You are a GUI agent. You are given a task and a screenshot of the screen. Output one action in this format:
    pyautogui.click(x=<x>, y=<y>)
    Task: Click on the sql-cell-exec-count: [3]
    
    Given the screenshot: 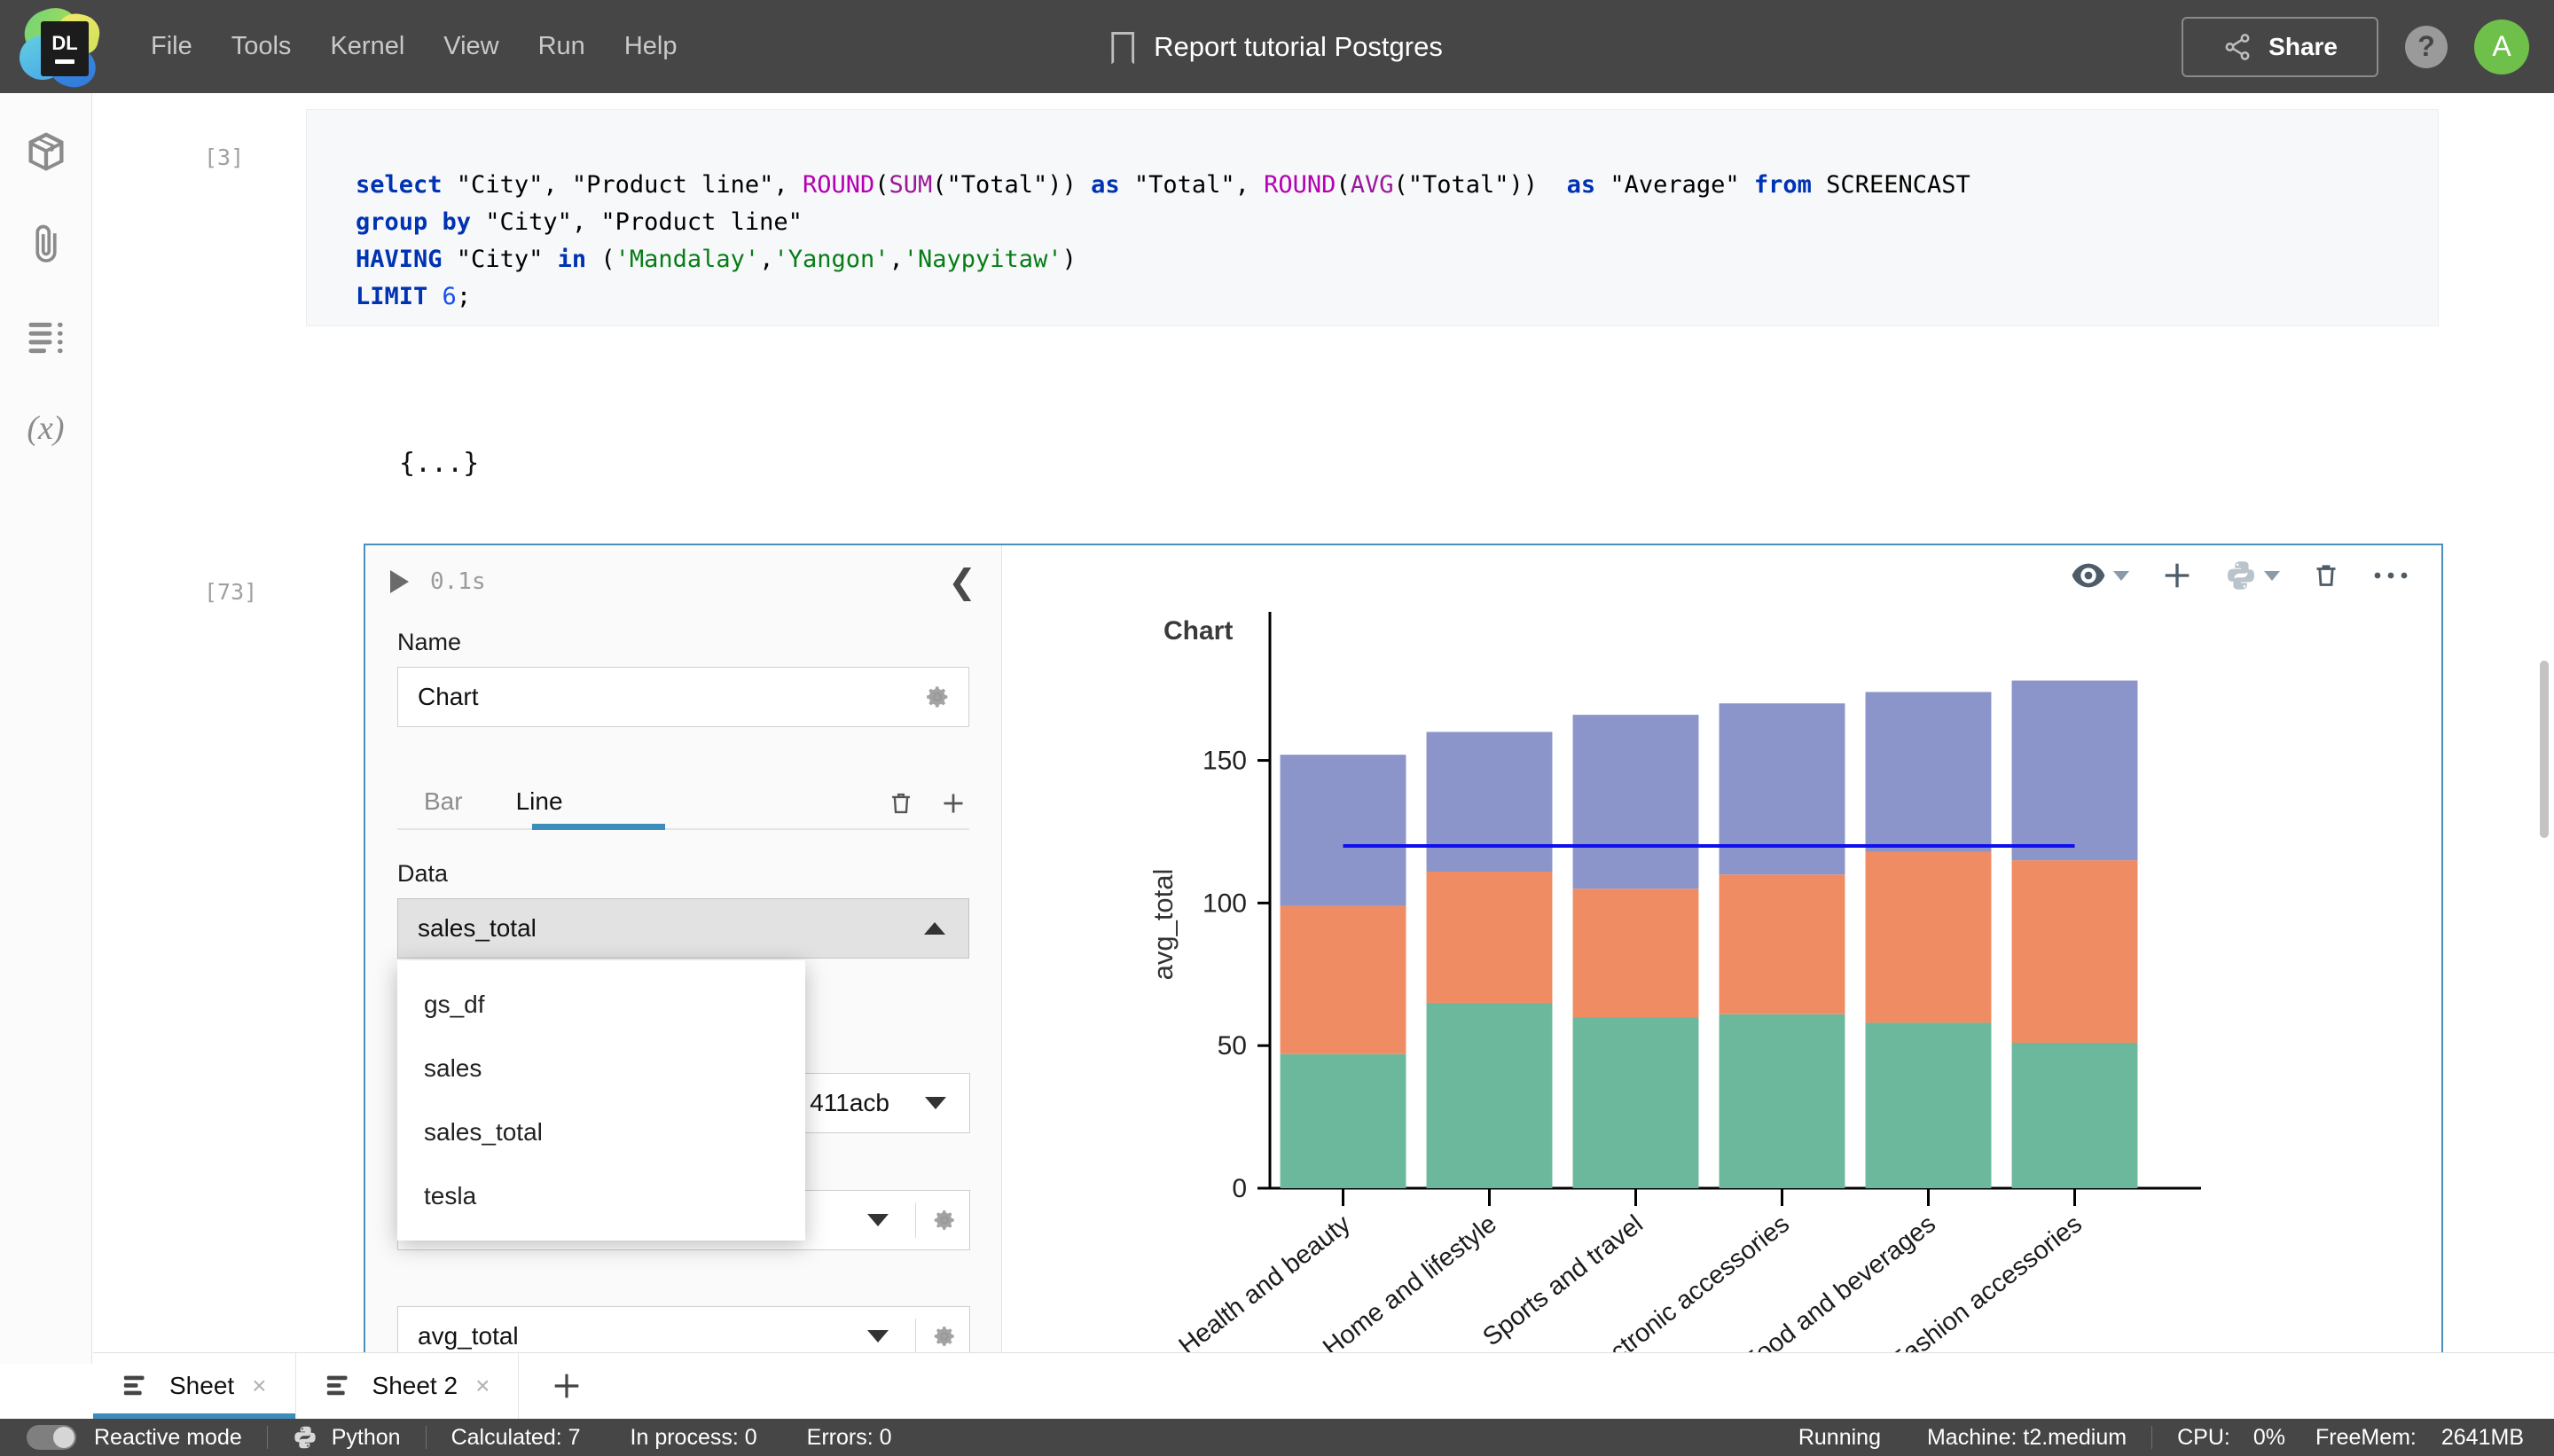 What is the action you would take?
    pyautogui.click(x=224, y=157)
    